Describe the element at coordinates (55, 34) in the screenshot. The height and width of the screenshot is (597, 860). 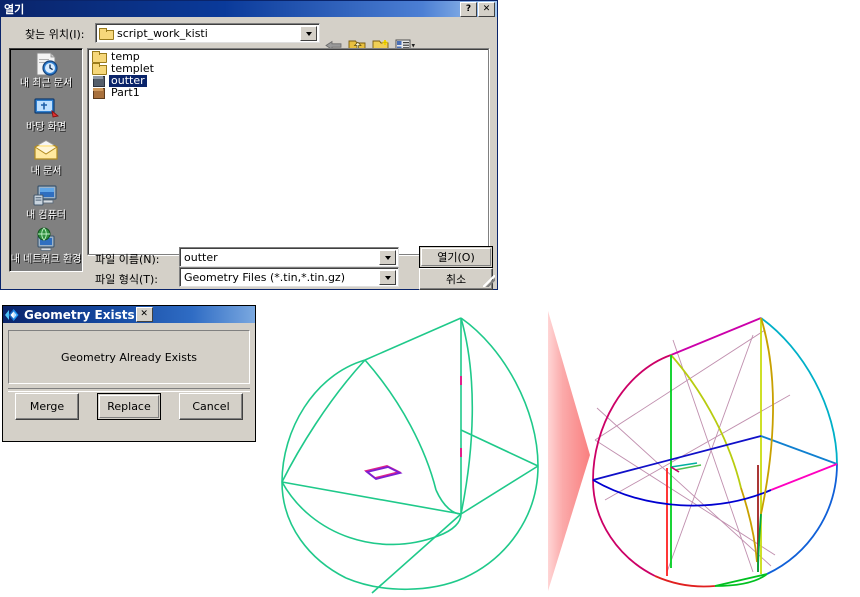
I see `lookin-label: 찾는 위치(I):` at that location.